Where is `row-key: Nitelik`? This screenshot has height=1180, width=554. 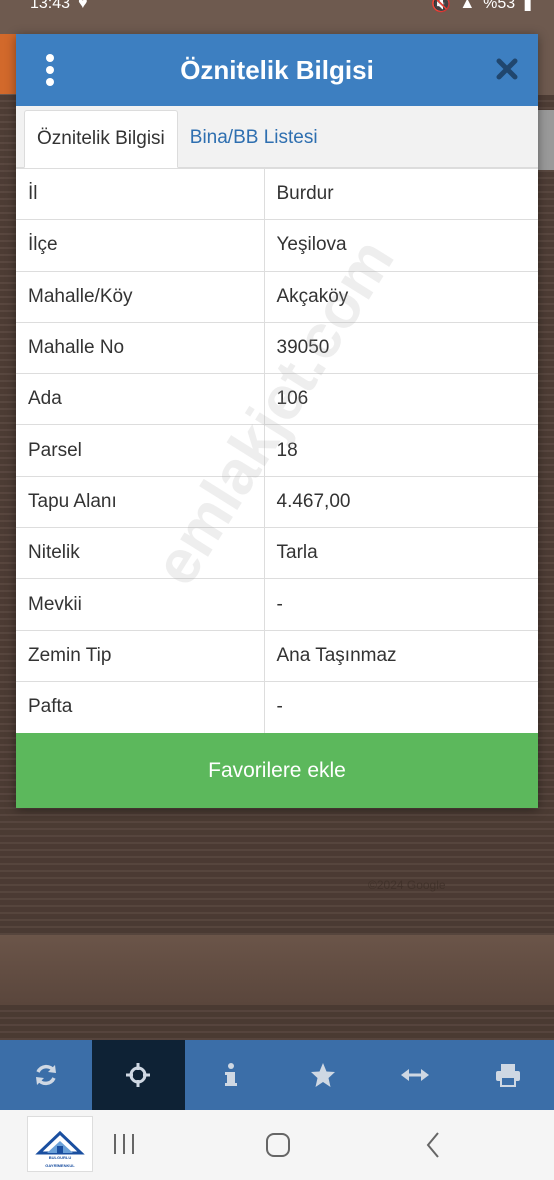 row-key: Nitelik is located at coordinates (140, 553).